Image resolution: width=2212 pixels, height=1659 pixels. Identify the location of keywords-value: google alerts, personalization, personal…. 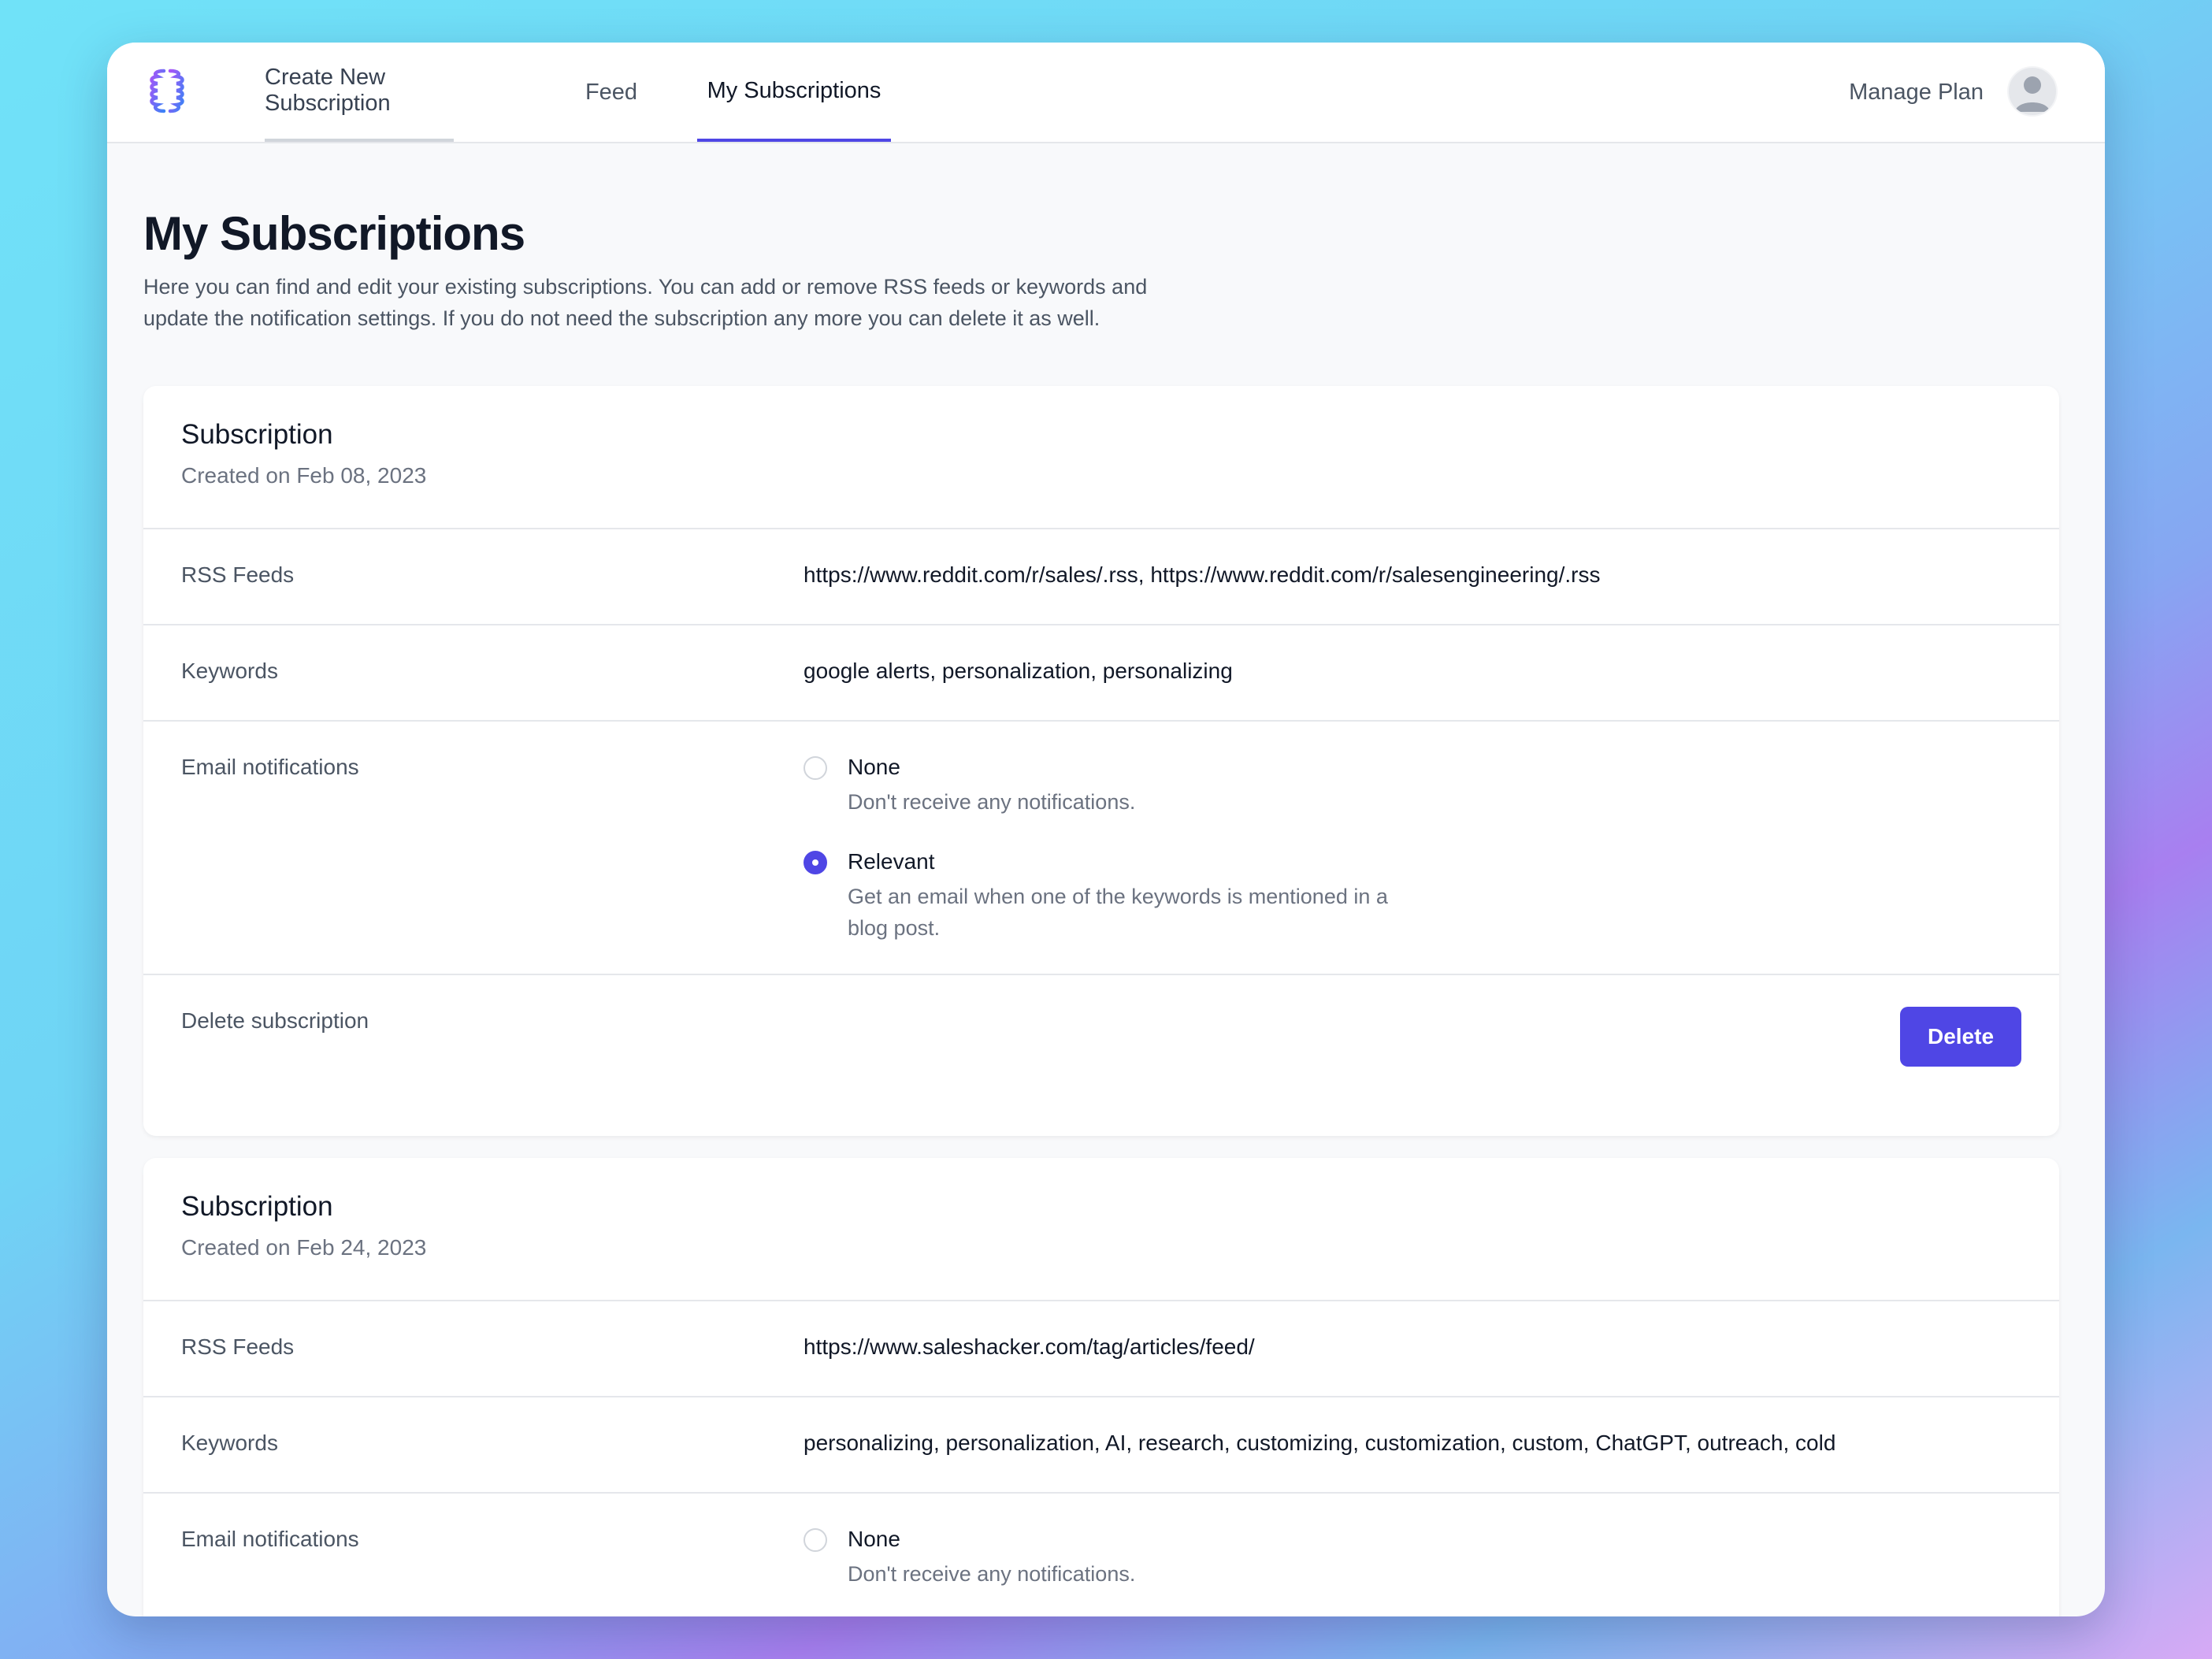
(1018, 671).